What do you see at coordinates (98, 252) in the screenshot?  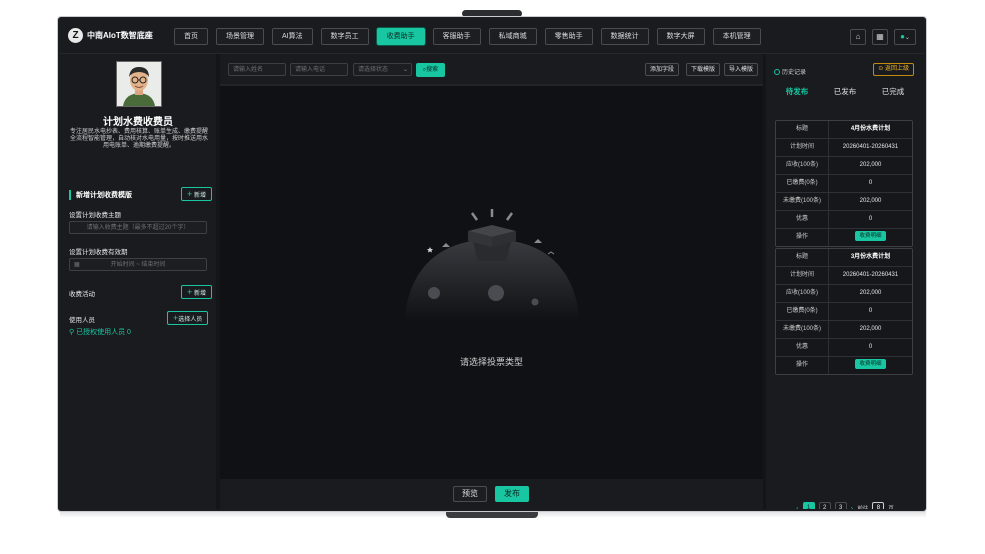 I see `period-label: 设置计划收费有效期` at bounding box center [98, 252].